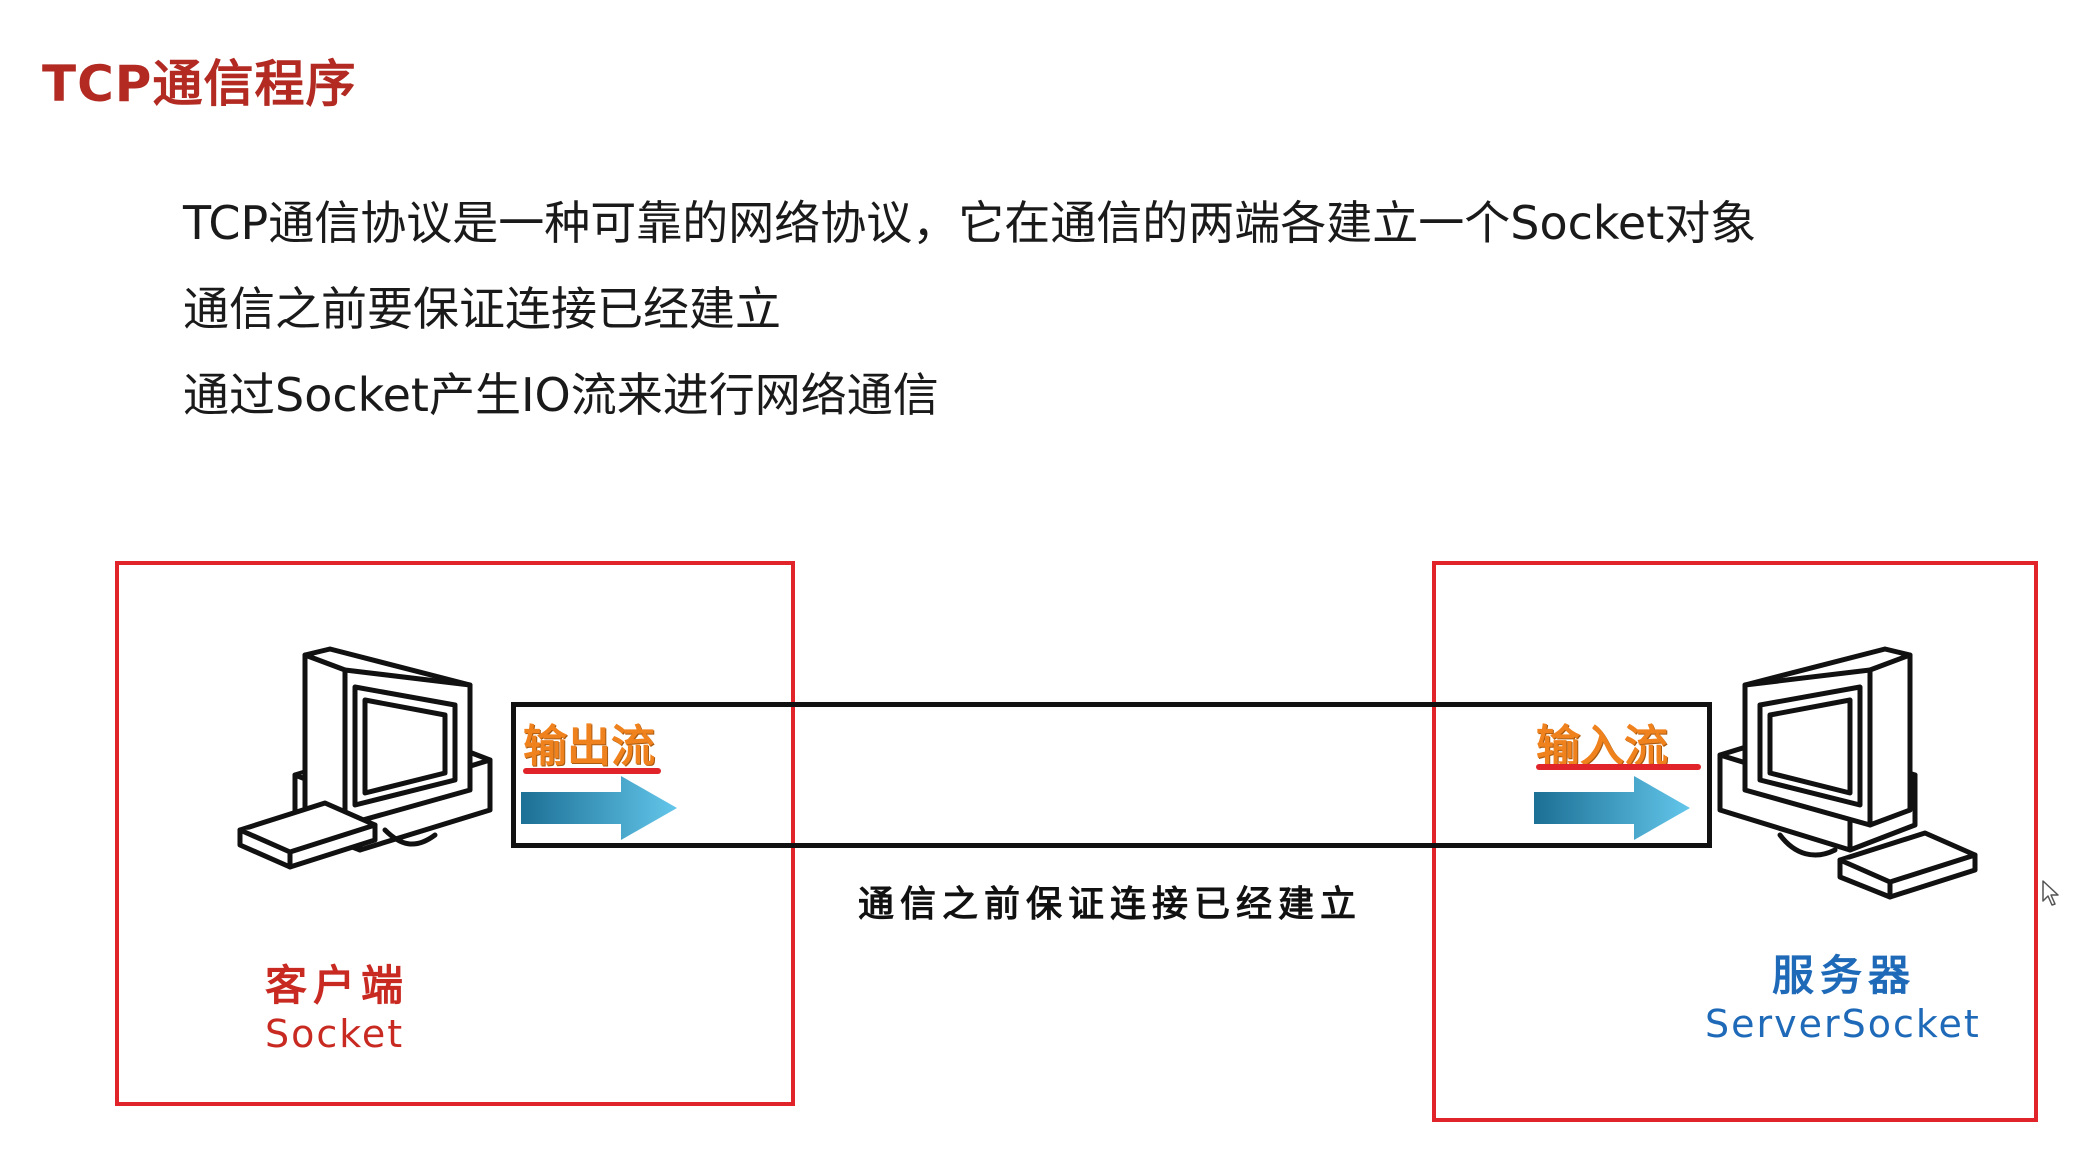 This screenshot has width=2079, height=1152. I want to click on output-stream-label: 输出流, so click(589, 746).